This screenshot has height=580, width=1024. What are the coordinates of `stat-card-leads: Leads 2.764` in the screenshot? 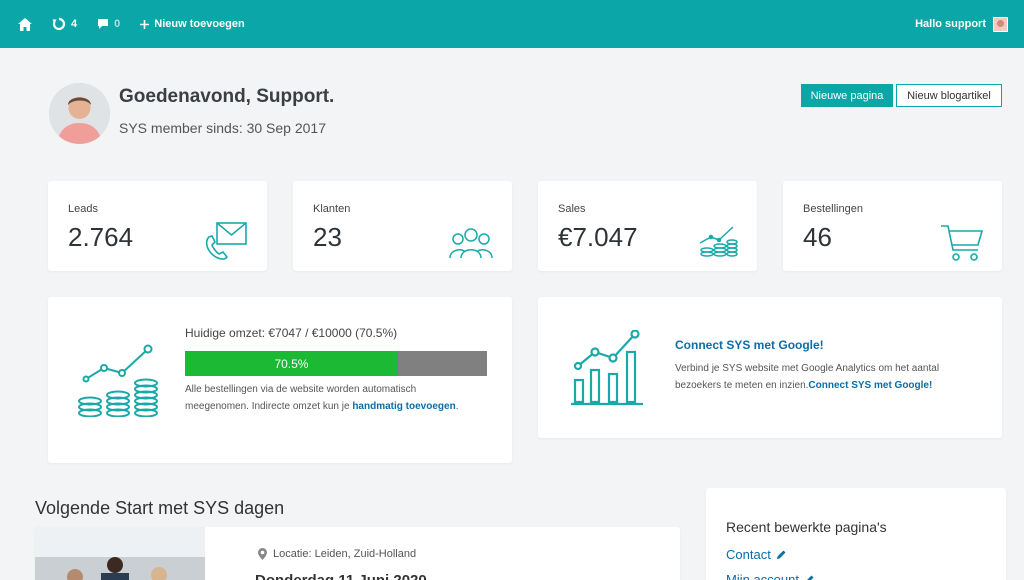 It's located at (157, 226).